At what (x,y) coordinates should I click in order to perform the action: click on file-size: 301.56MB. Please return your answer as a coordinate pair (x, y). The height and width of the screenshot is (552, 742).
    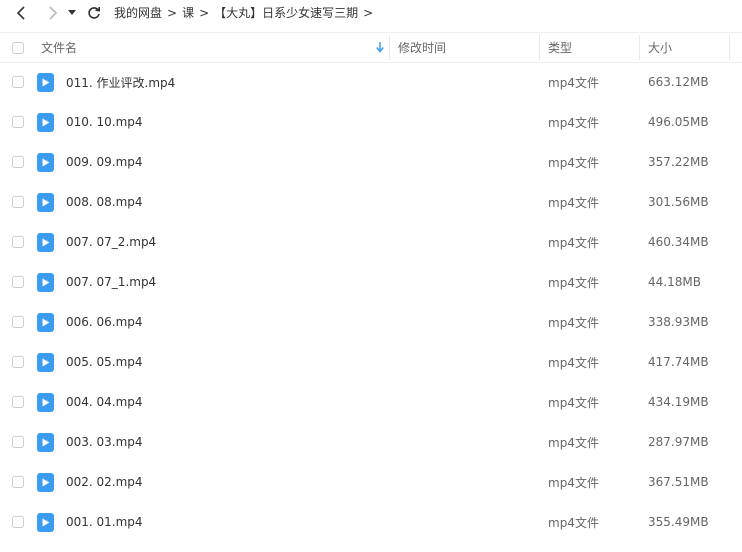
    Looking at the image, I should click on (678, 202).